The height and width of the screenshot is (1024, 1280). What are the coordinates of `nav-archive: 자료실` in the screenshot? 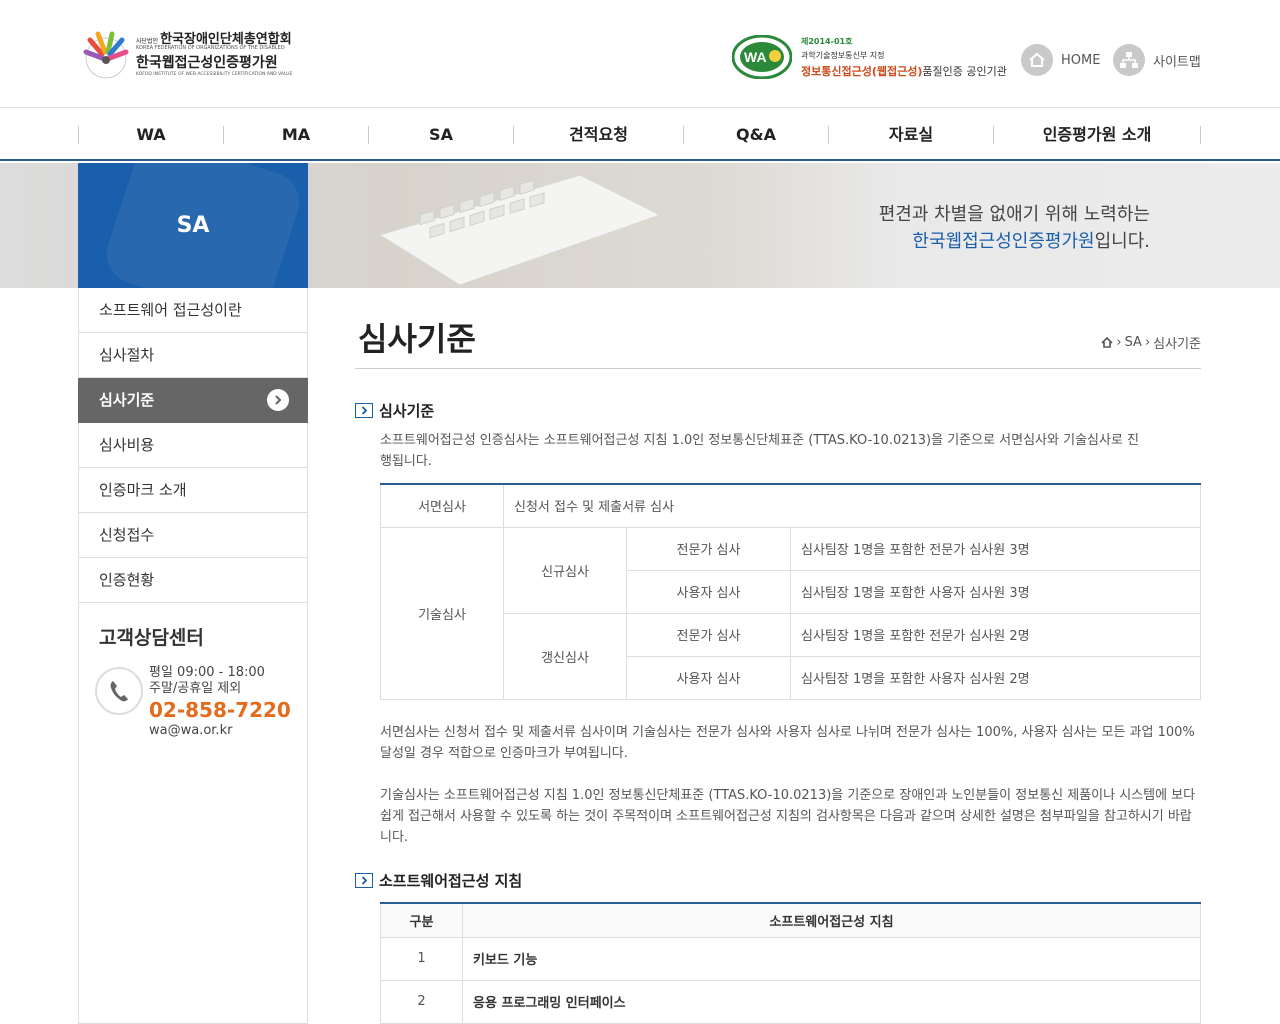 It's located at (911, 135).